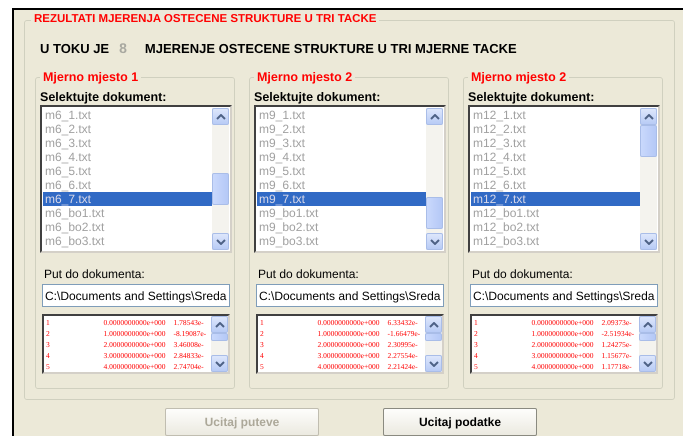 The width and height of the screenshot is (683, 444). I want to click on status-text: U TOKU JE, so click(75, 48).